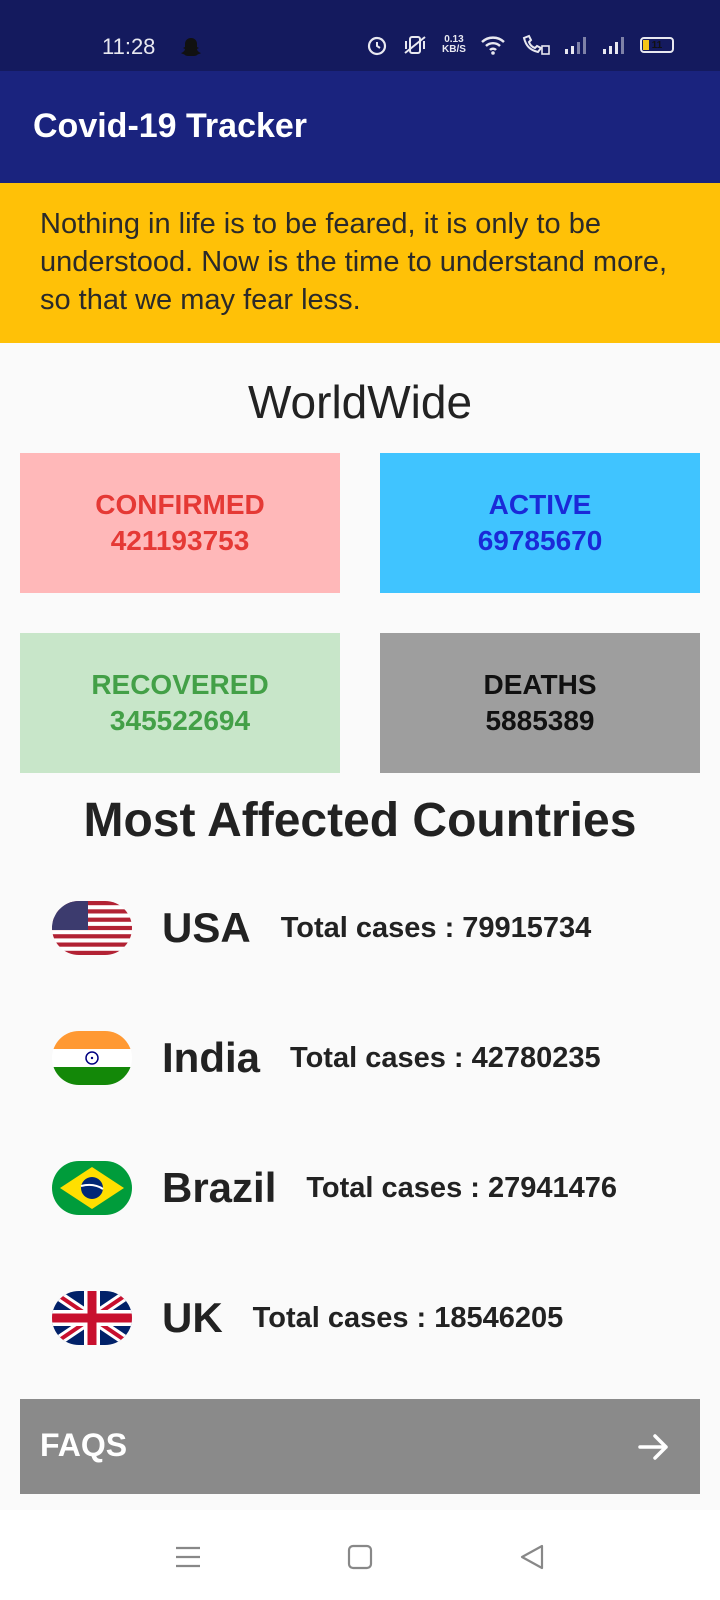  I want to click on home-icon, so click(360, 1557).